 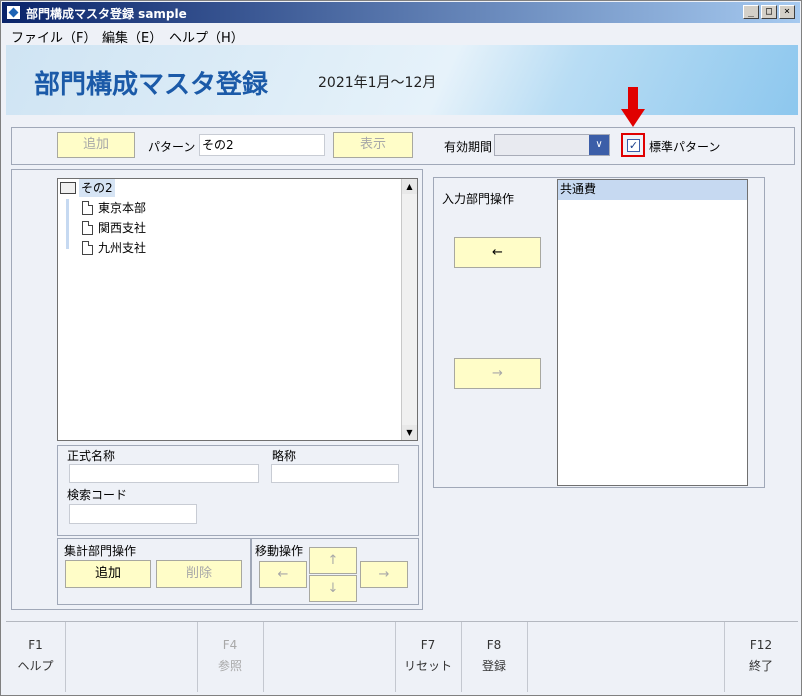 What do you see at coordinates (106, 14) in the screenshot?
I see `window-title: 部門構成マスタ登録 sample` at bounding box center [106, 14].